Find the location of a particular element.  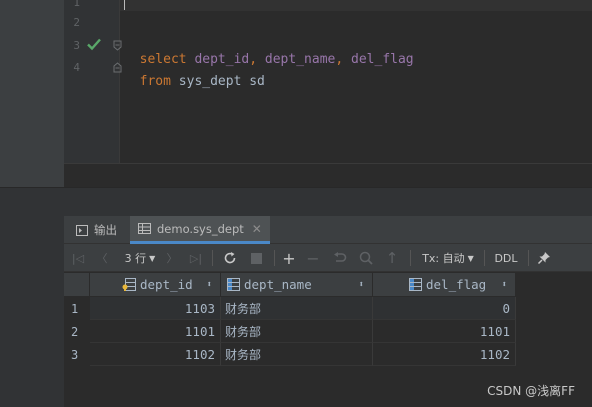

watermark: CSDN @浅离FF is located at coordinates (531, 391).